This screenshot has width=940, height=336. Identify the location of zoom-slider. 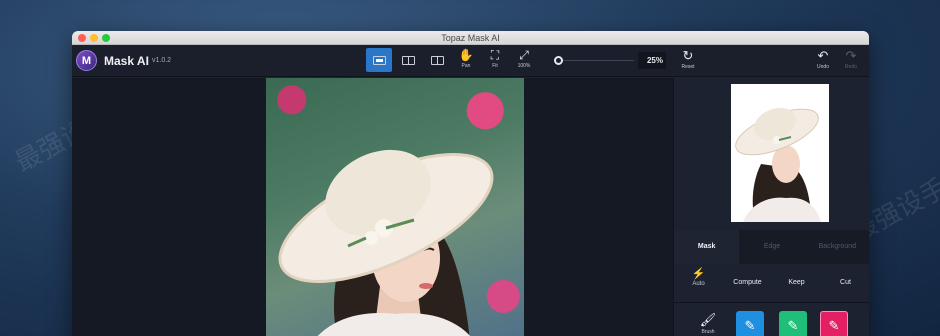
(594, 60).